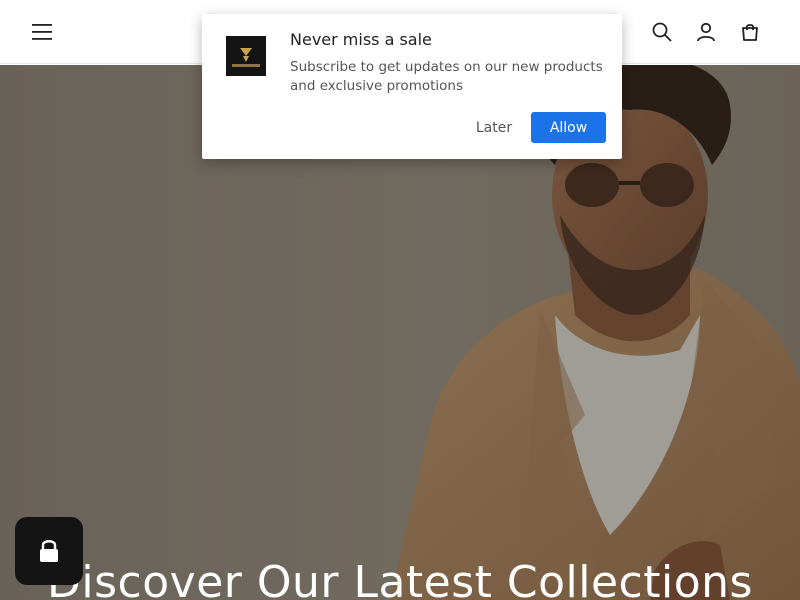 Image resolution: width=800 pixels, height=600 pixels. I want to click on hero-title: Discover Our Latest Collections, so click(400, 578).